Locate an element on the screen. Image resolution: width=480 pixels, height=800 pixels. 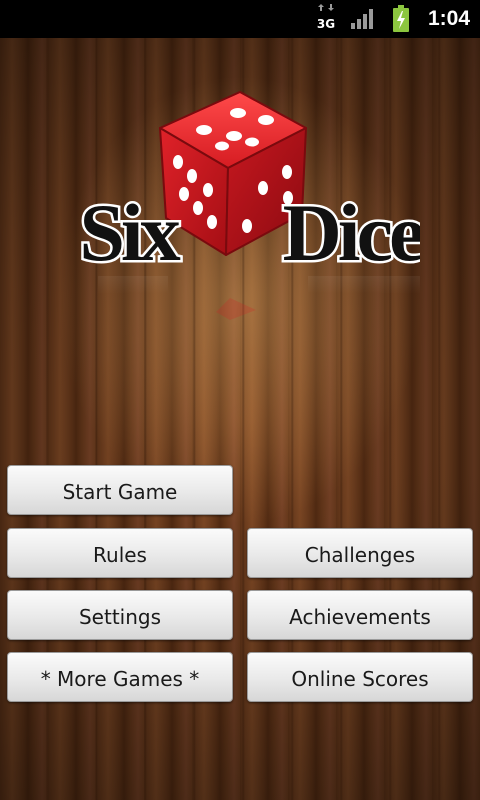
more-games-label: * More Games * is located at coordinates (120, 679).